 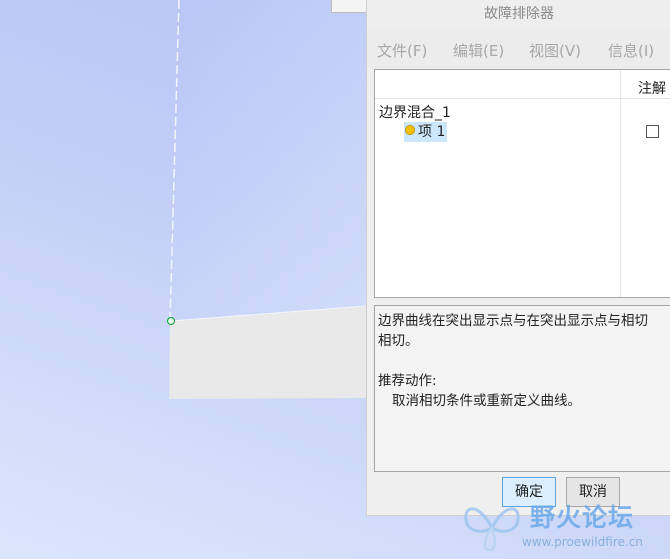 What do you see at coordinates (478, 50) in the screenshot?
I see `menu-edit: 编辑(E)` at bounding box center [478, 50].